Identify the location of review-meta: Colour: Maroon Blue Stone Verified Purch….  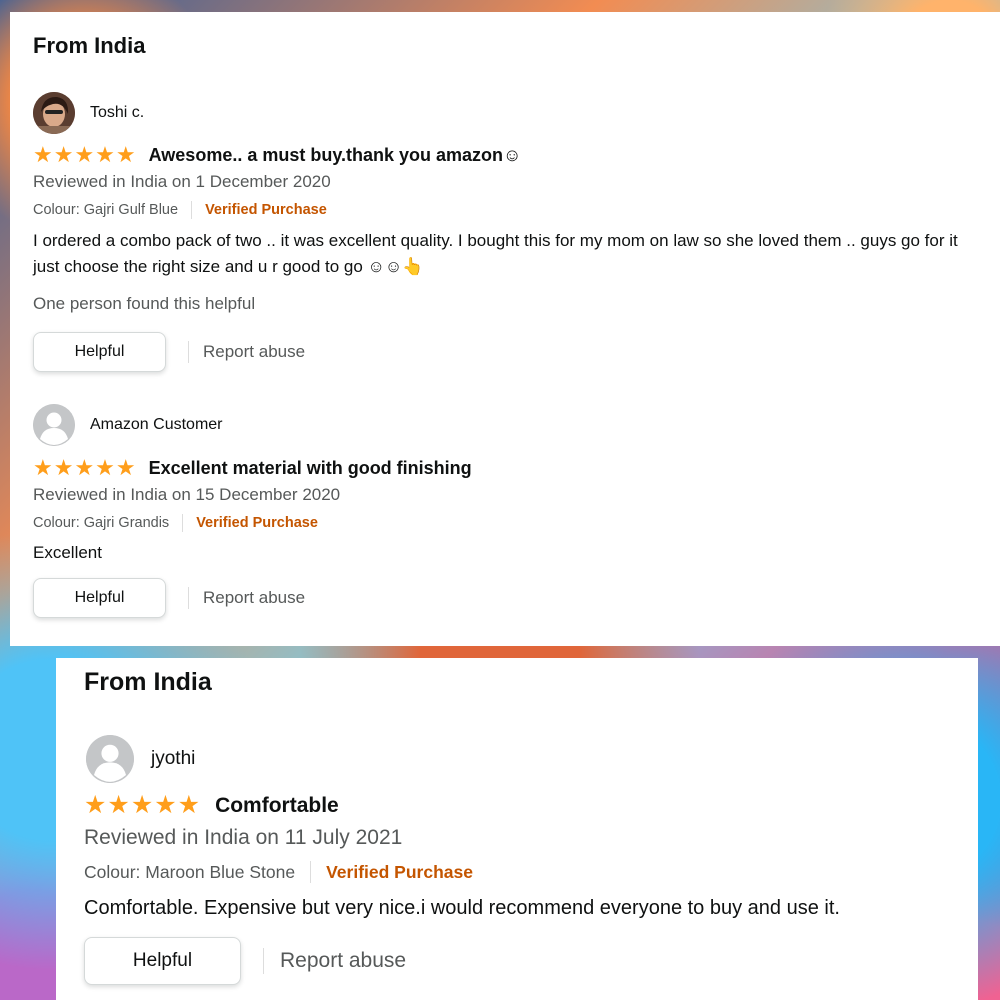
(278, 872).